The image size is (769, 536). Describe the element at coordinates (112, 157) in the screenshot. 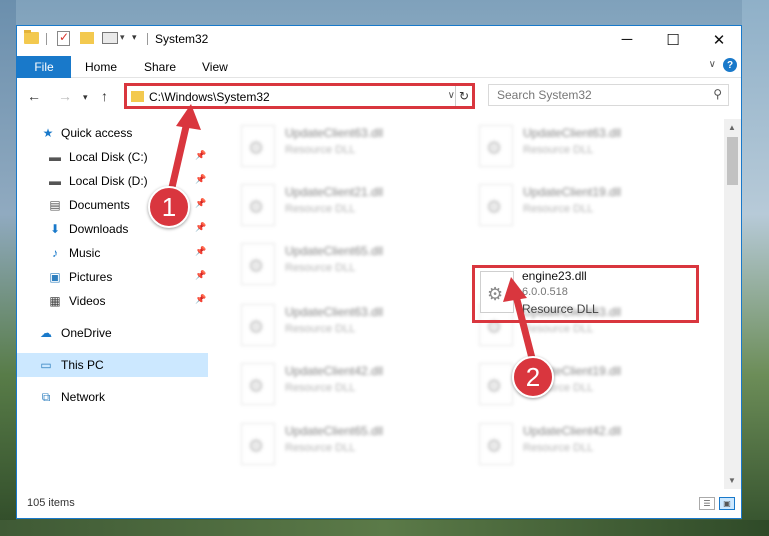

I see `nav-local-disk-c: ▬ Local Disk (C:) 📌` at that location.